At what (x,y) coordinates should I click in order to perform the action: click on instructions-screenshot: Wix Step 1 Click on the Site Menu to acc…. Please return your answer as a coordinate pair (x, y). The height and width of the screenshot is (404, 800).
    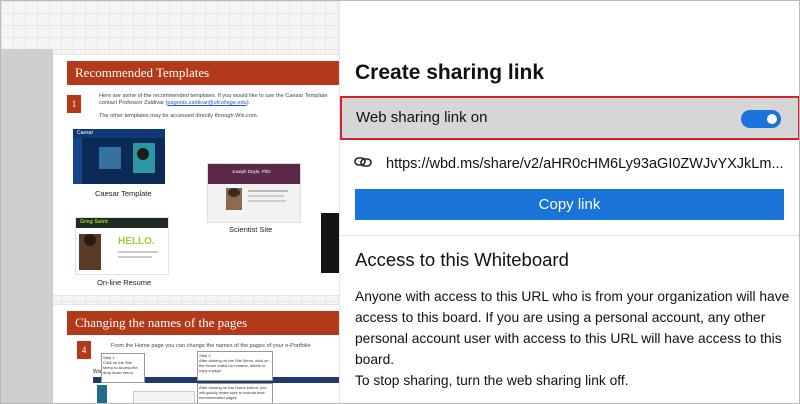
    Looking at the image, I should click on (216, 377).